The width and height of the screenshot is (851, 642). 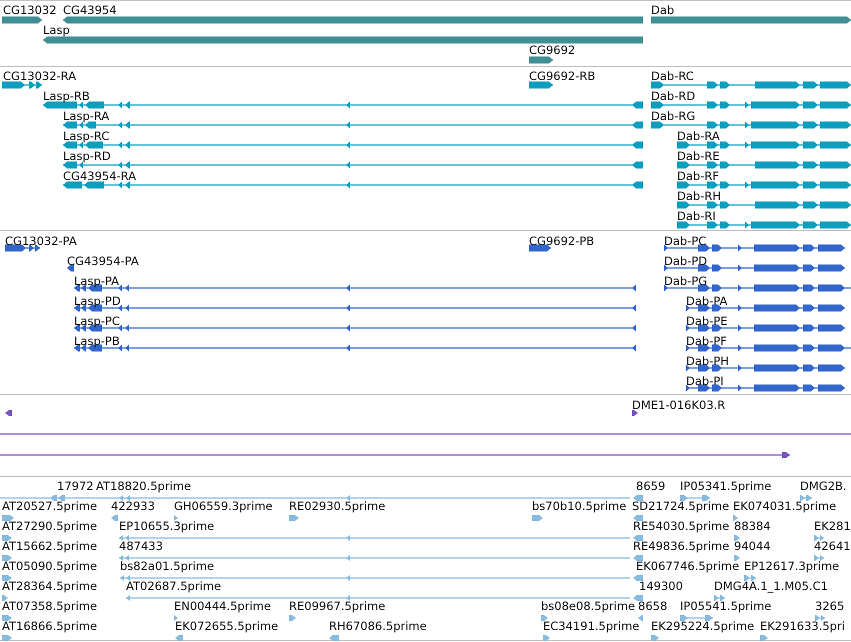 What do you see at coordinates (50, 606) in the screenshot?
I see `feature-label: AT07358.5prime` at bounding box center [50, 606].